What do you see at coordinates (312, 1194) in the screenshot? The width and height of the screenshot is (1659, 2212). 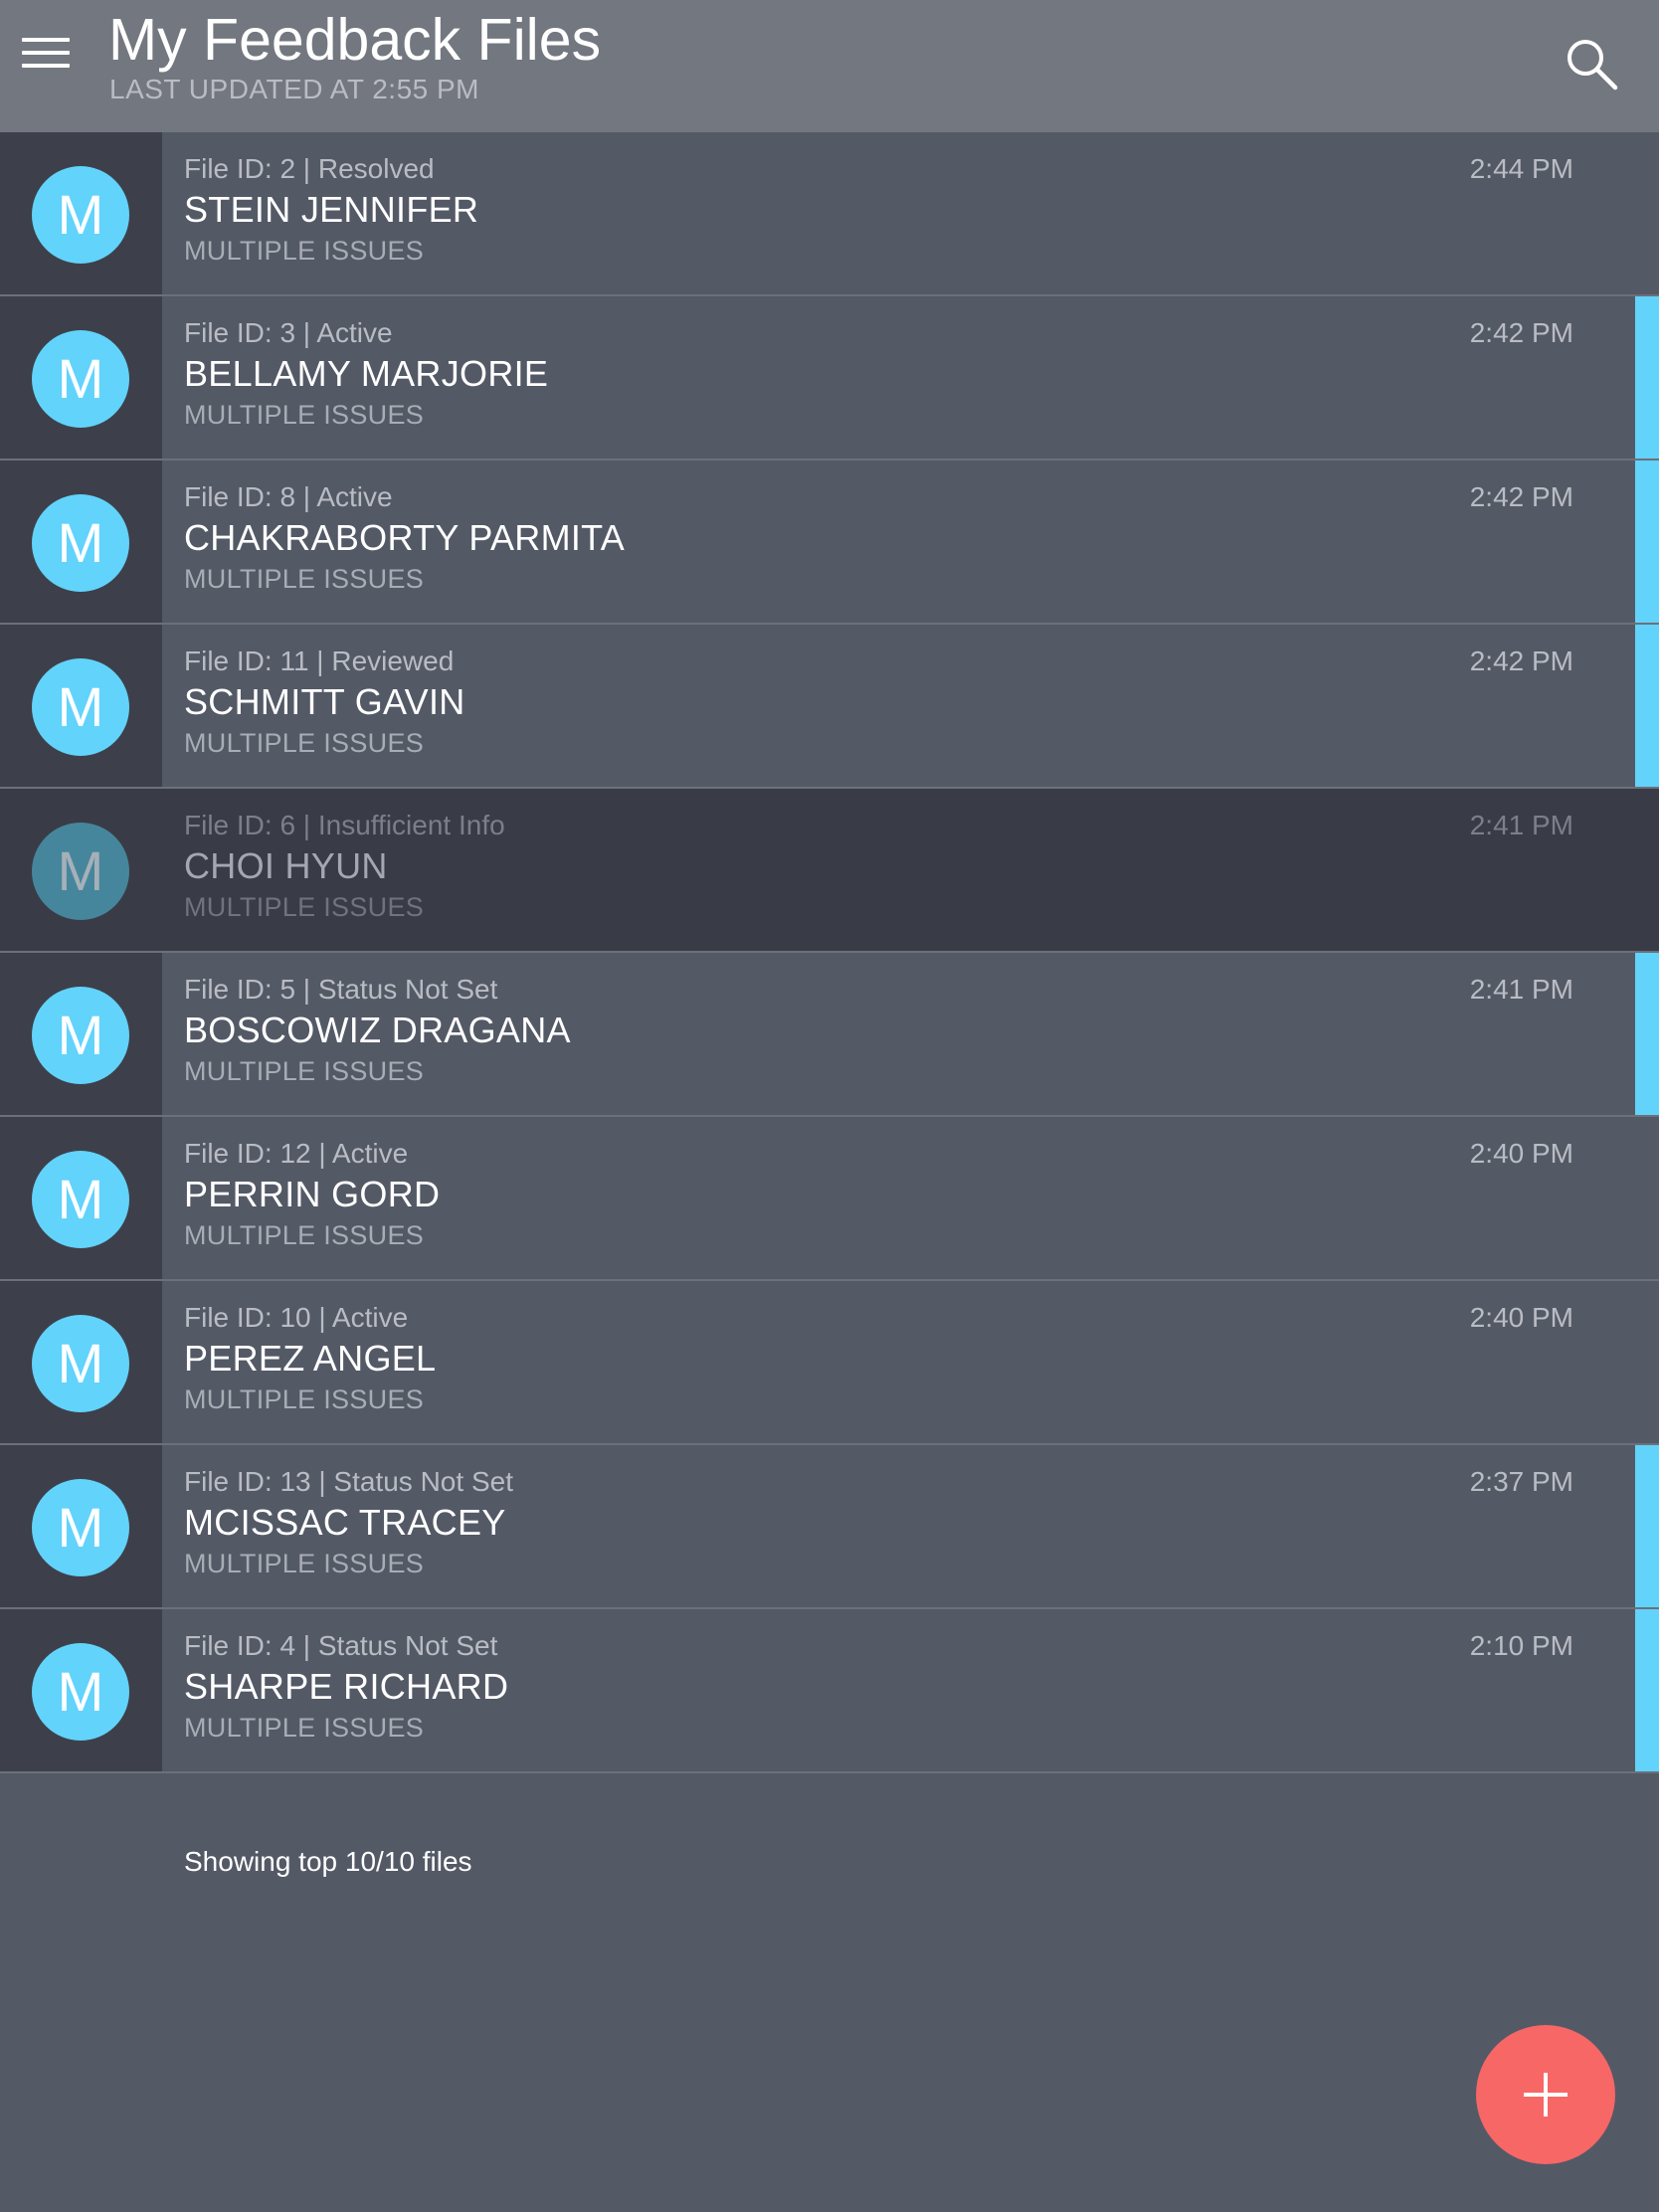 I see `file-person-name: PERRIN GORD` at bounding box center [312, 1194].